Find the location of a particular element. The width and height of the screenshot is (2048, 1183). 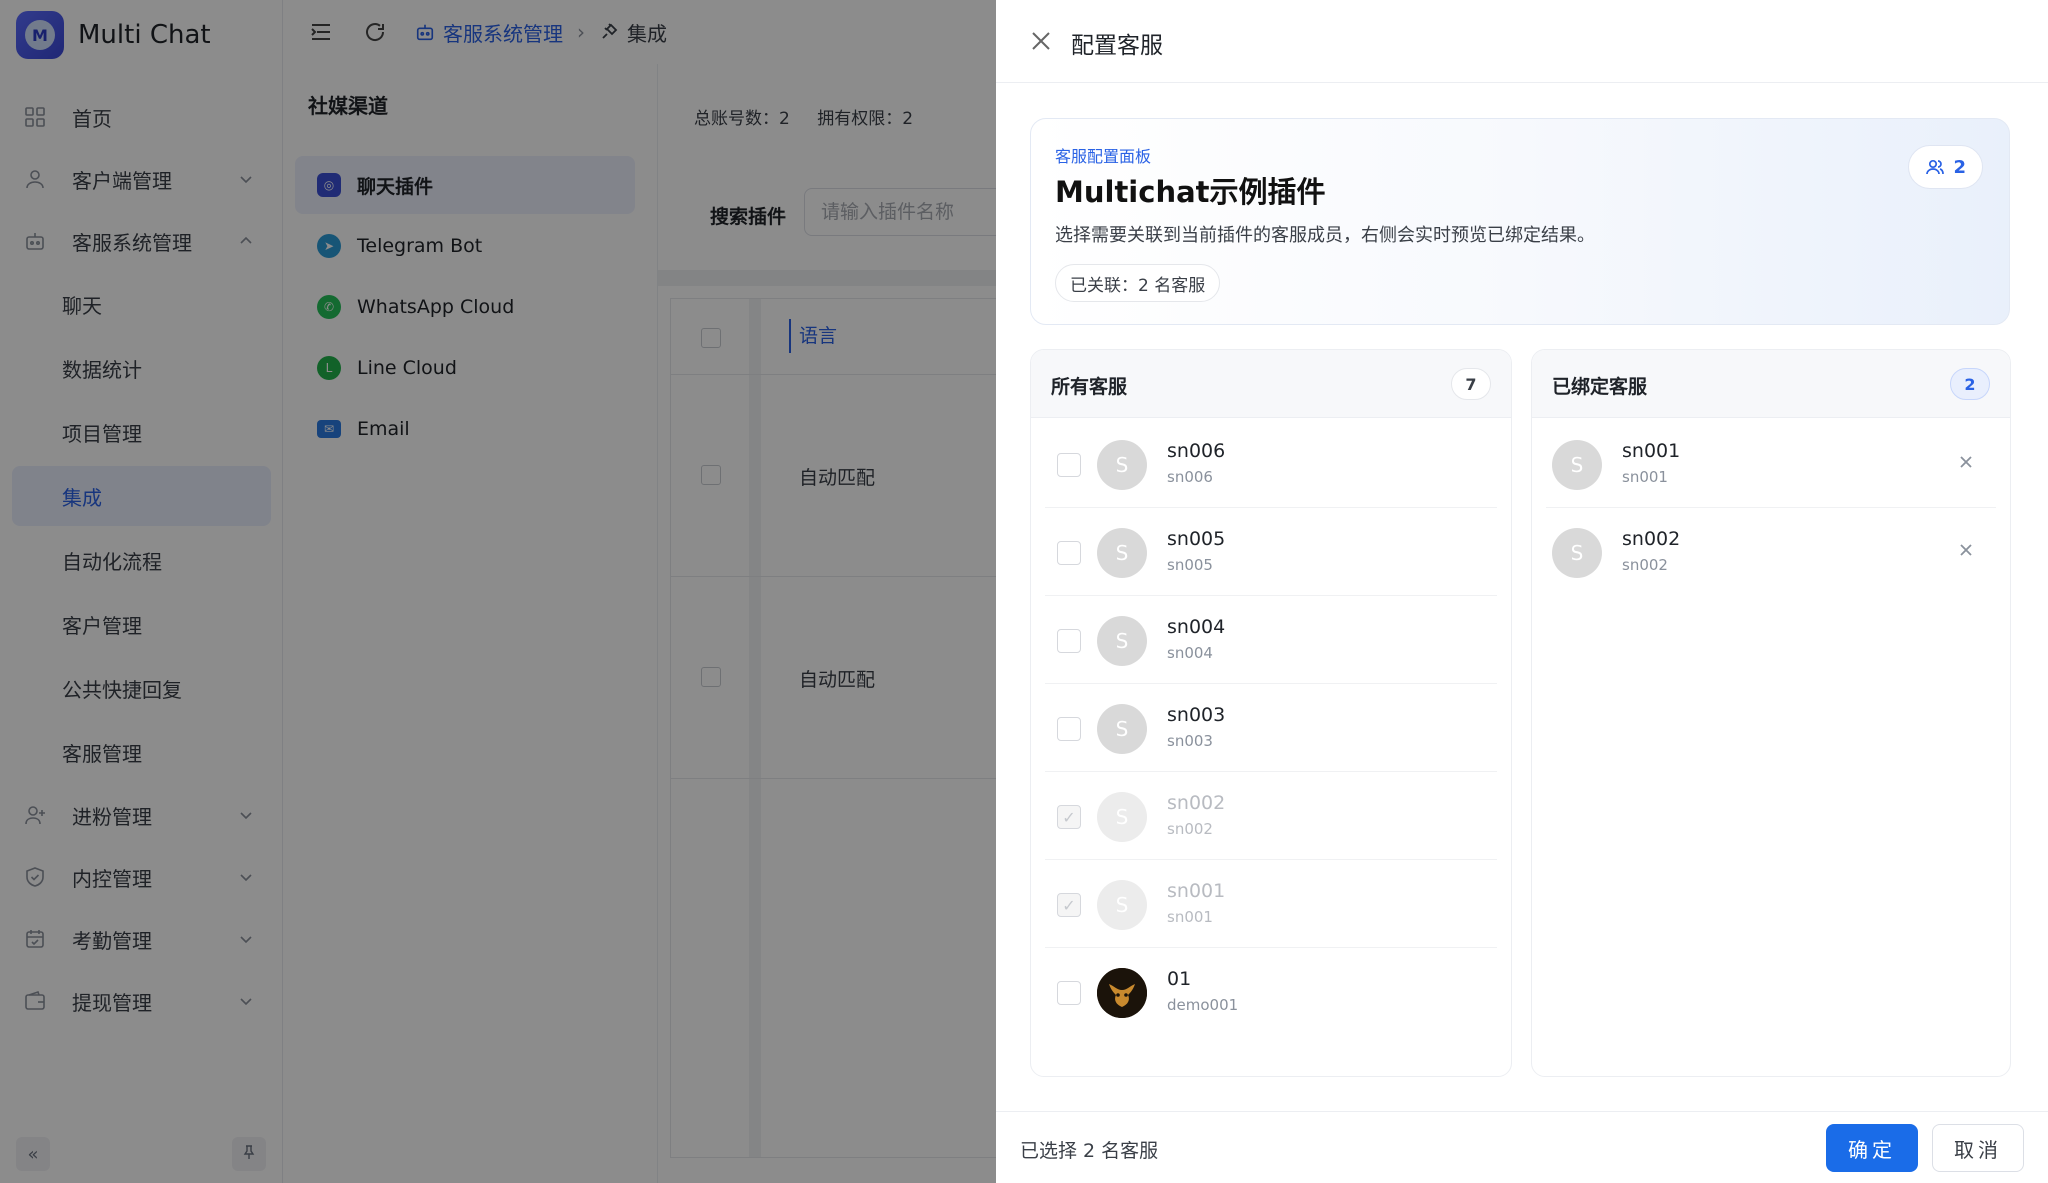

bound-agent-row: S sn002 sn002 is located at coordinates (1771, 552).